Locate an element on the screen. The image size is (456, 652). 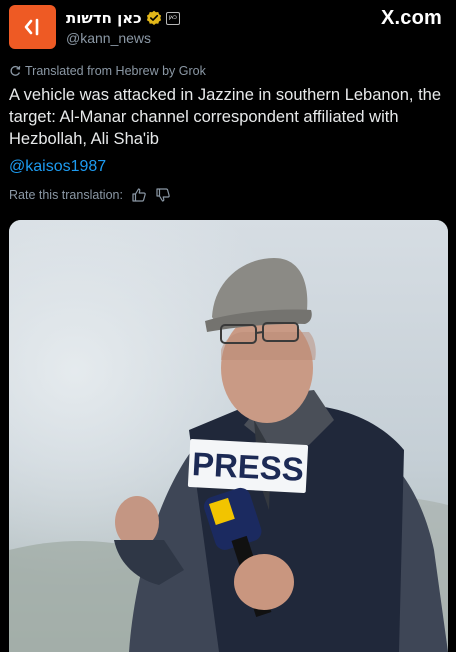
translation-notice: Translated from Hebrew by Grok is located at coordinates (107, 71).